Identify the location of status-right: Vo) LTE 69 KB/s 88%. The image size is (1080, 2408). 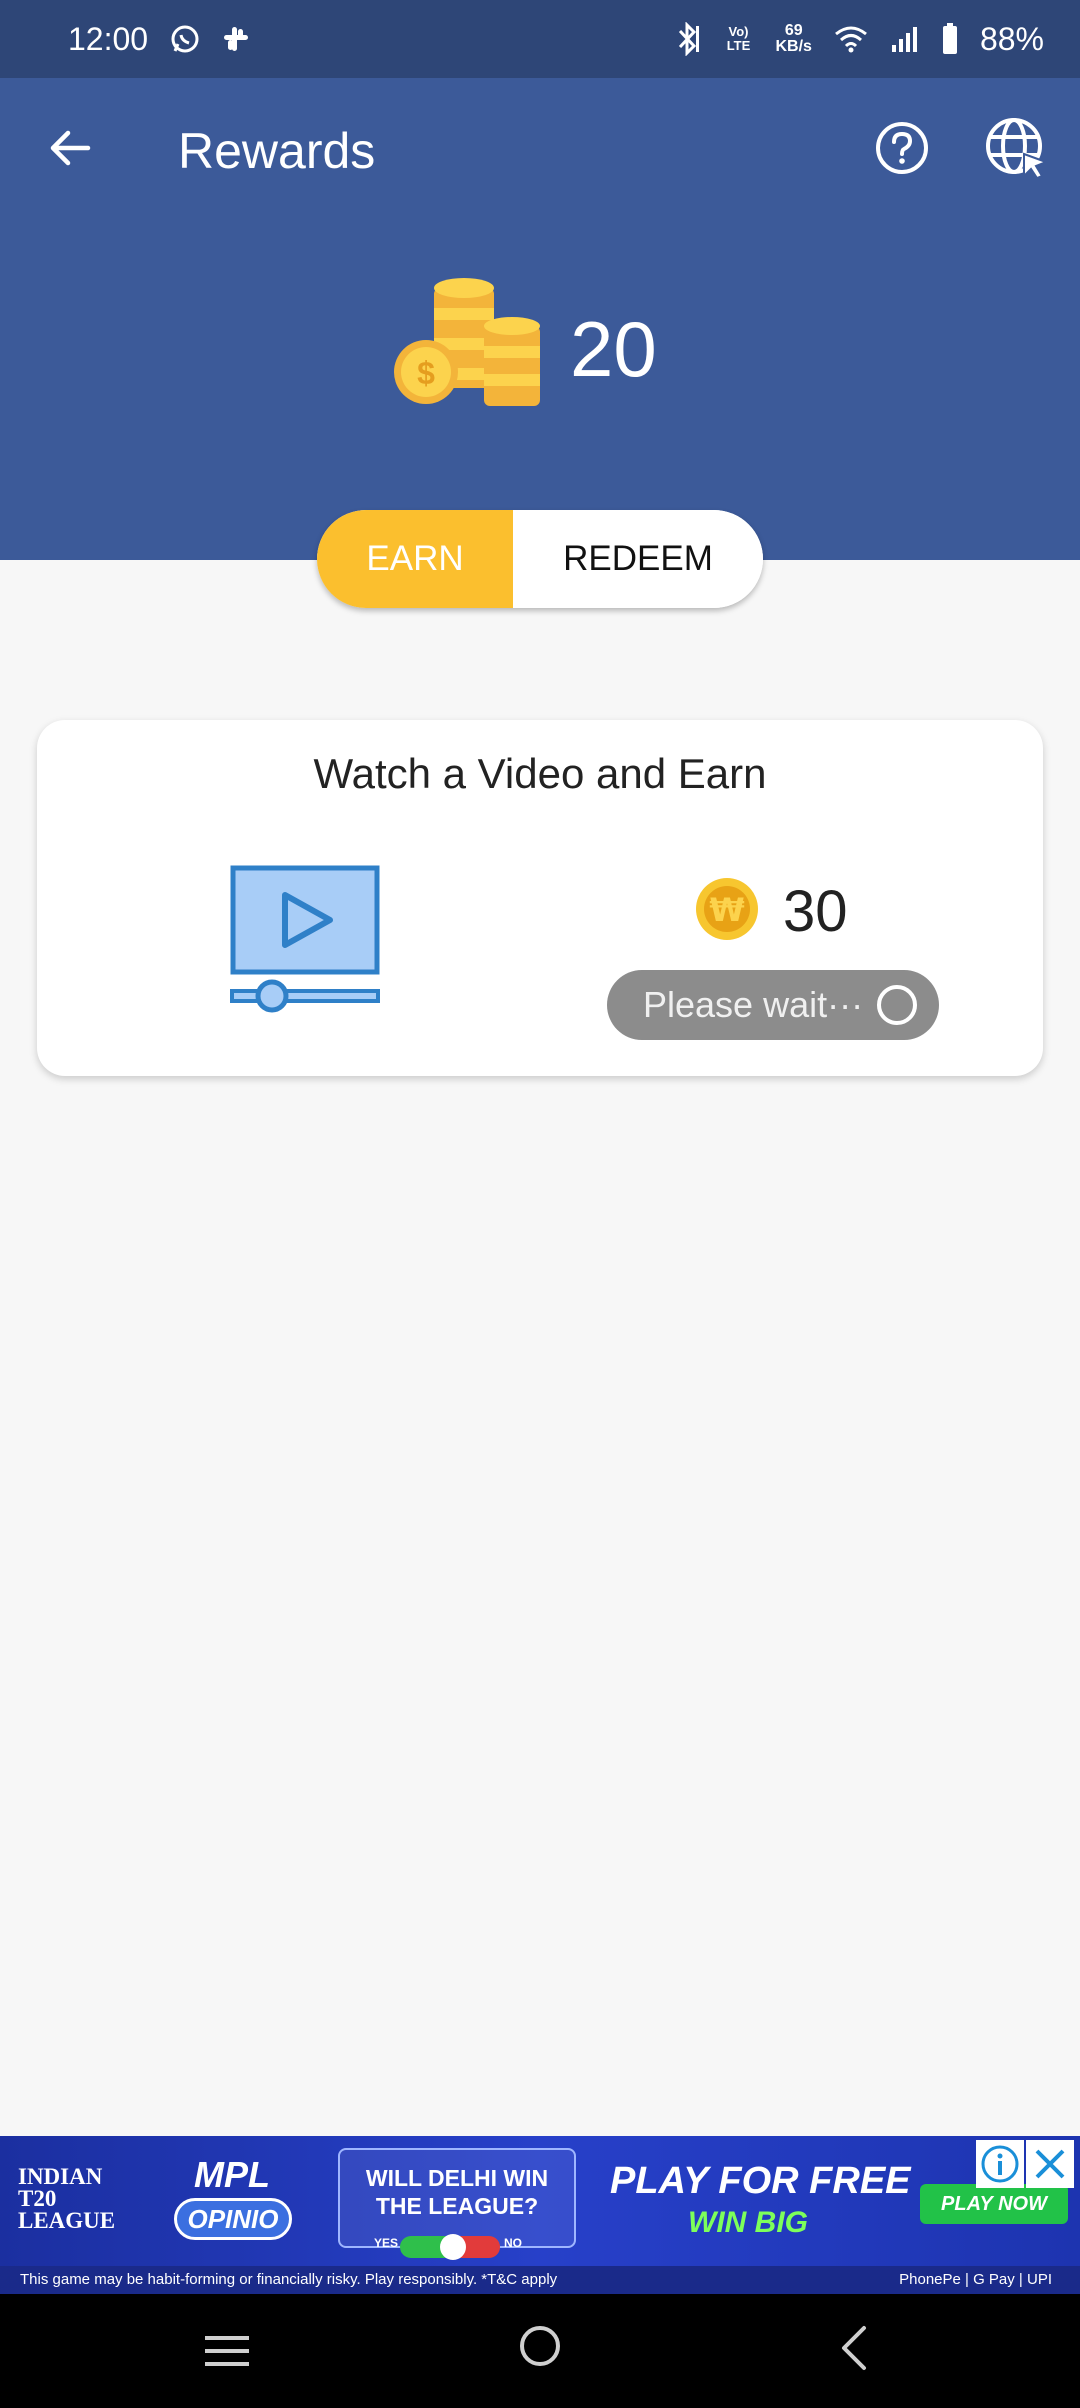
(858, 39).